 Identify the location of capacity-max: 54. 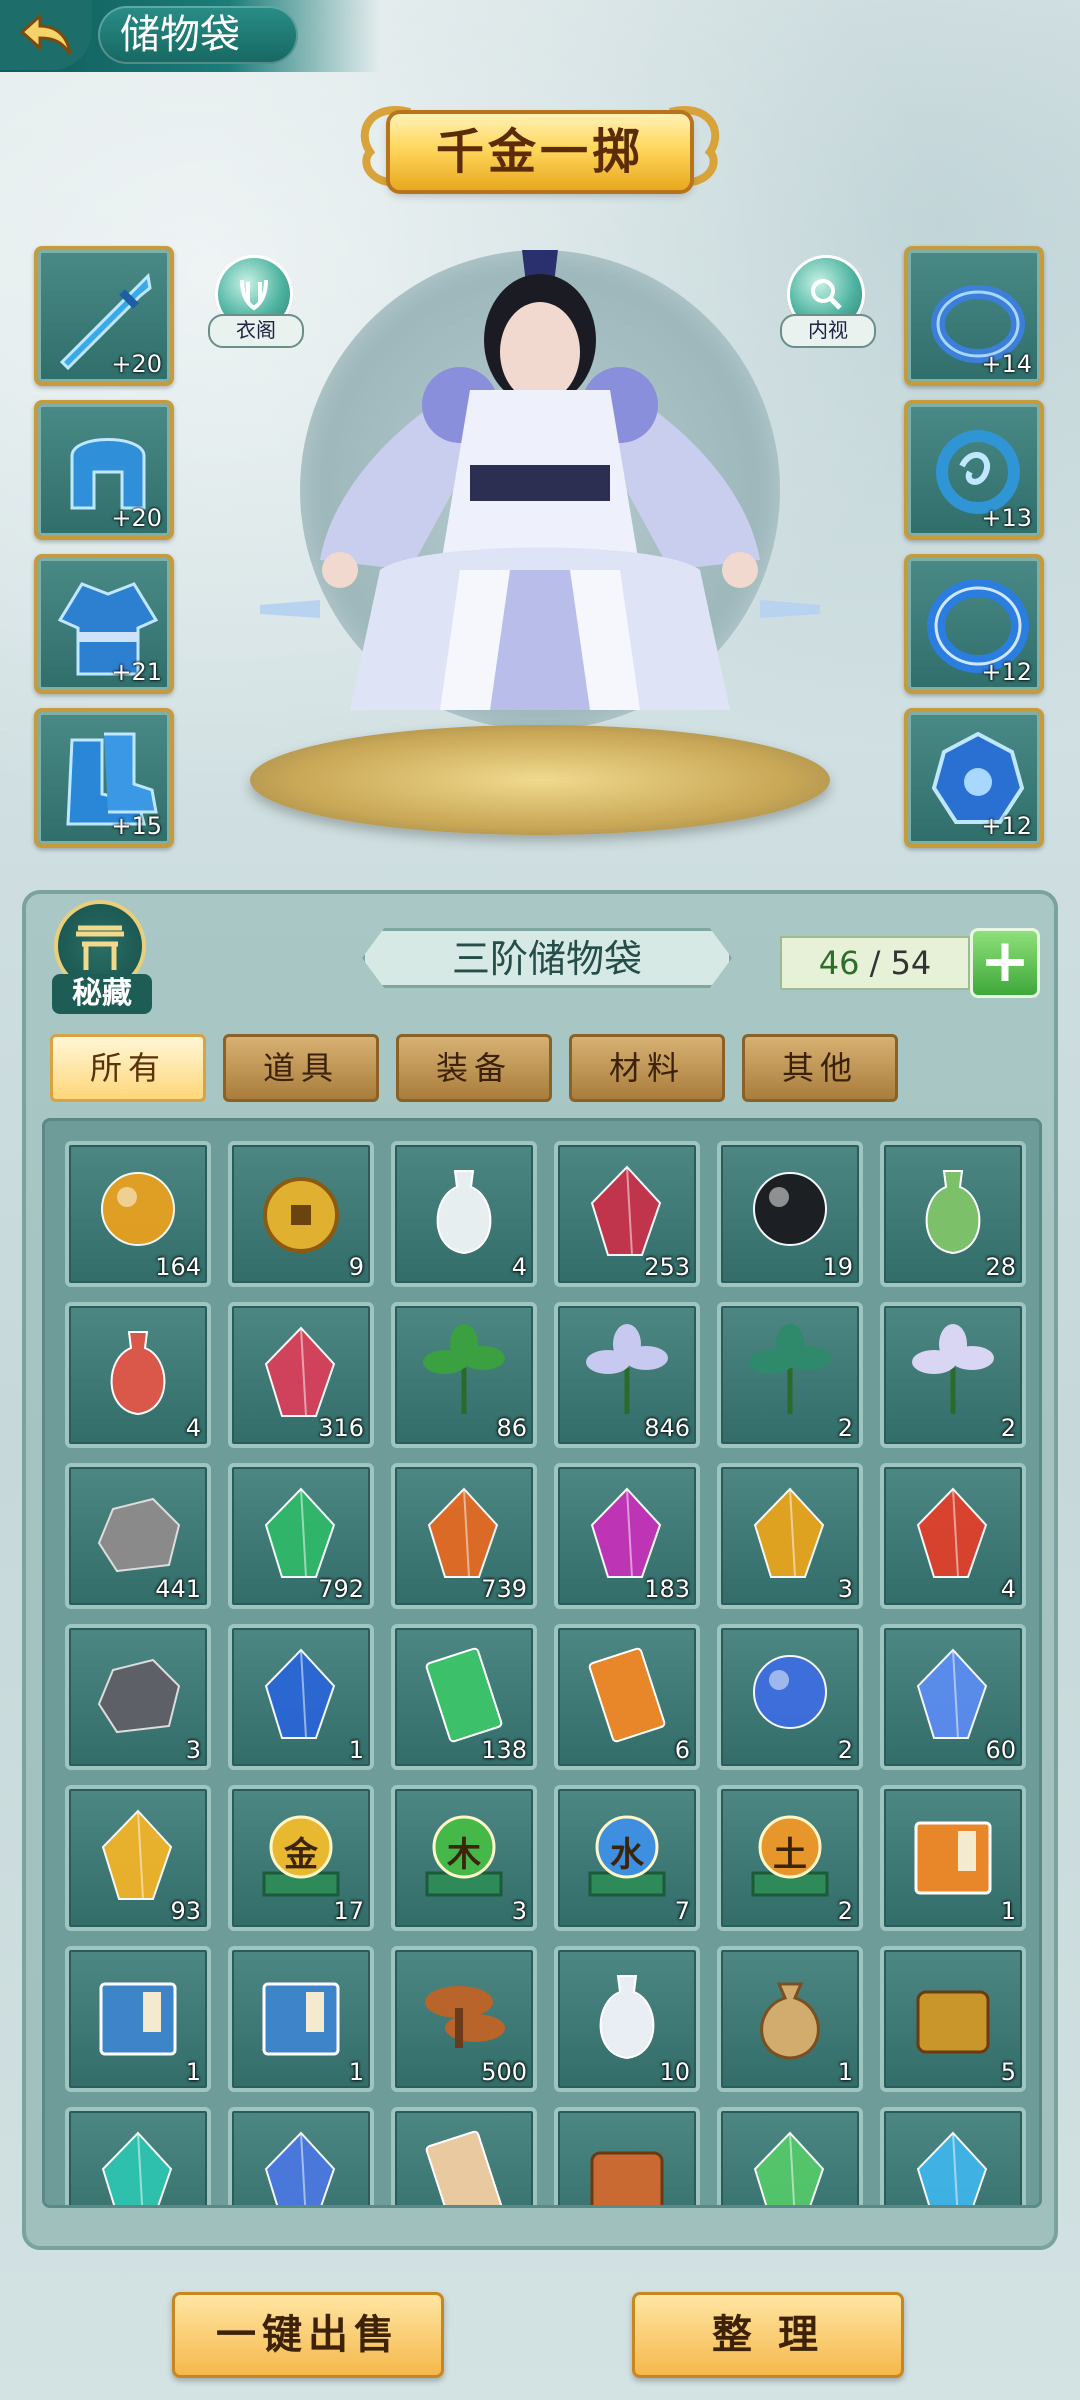
(911, 963).